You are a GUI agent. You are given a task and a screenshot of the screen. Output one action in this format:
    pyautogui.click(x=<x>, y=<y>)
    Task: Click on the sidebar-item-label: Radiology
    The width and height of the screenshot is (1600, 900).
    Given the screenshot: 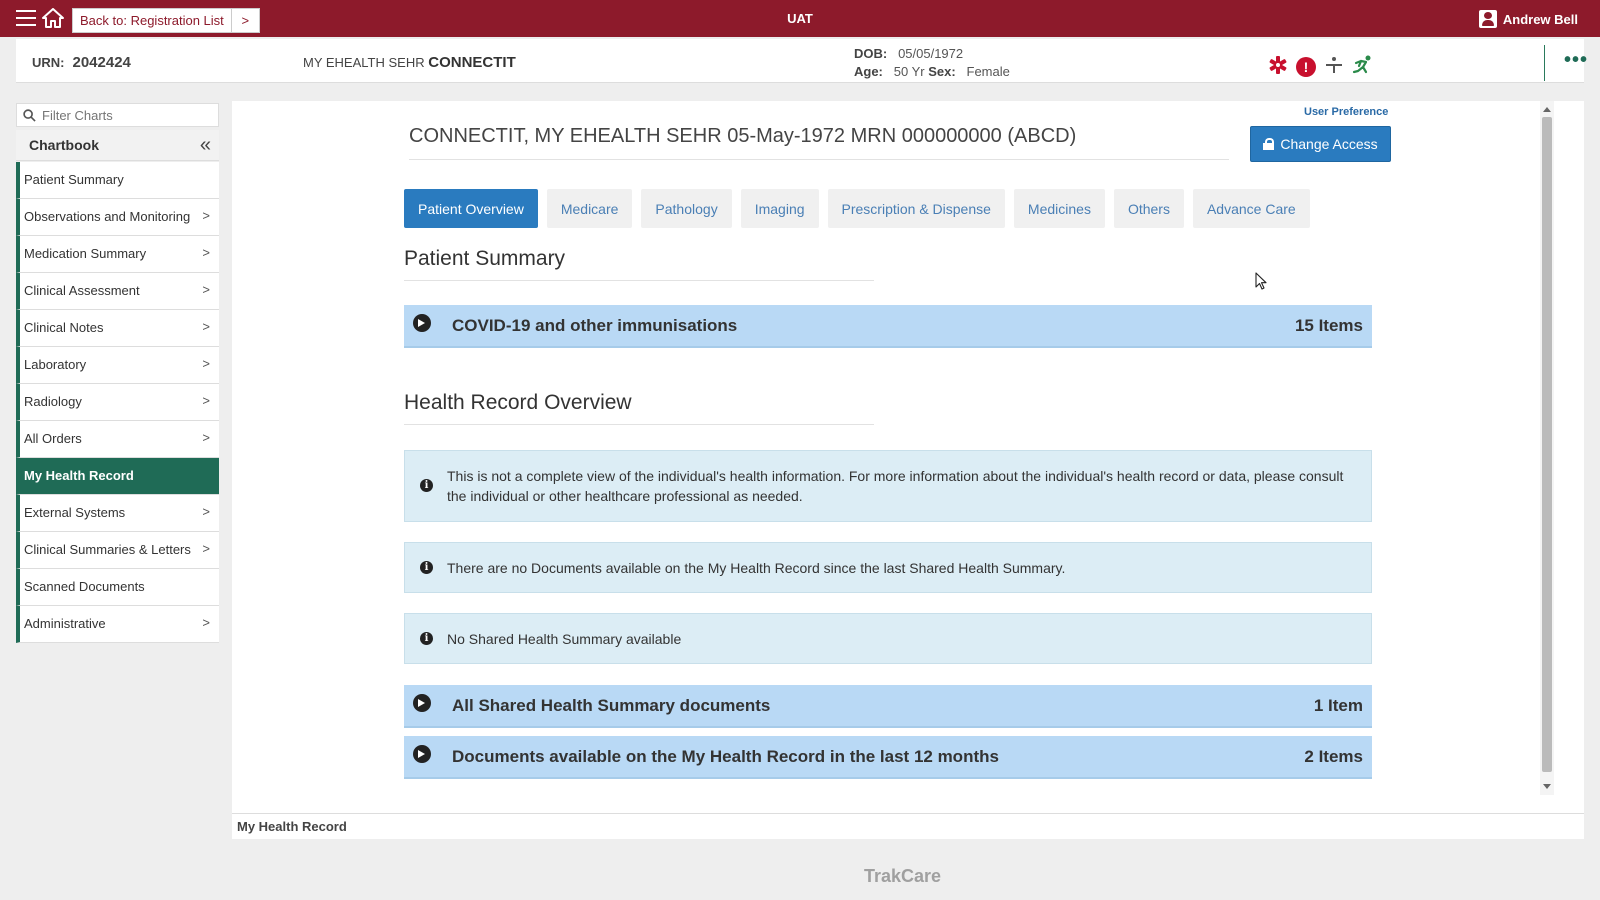 What is the action you would take?
    pyautogui.click(x=53, y=401)
    